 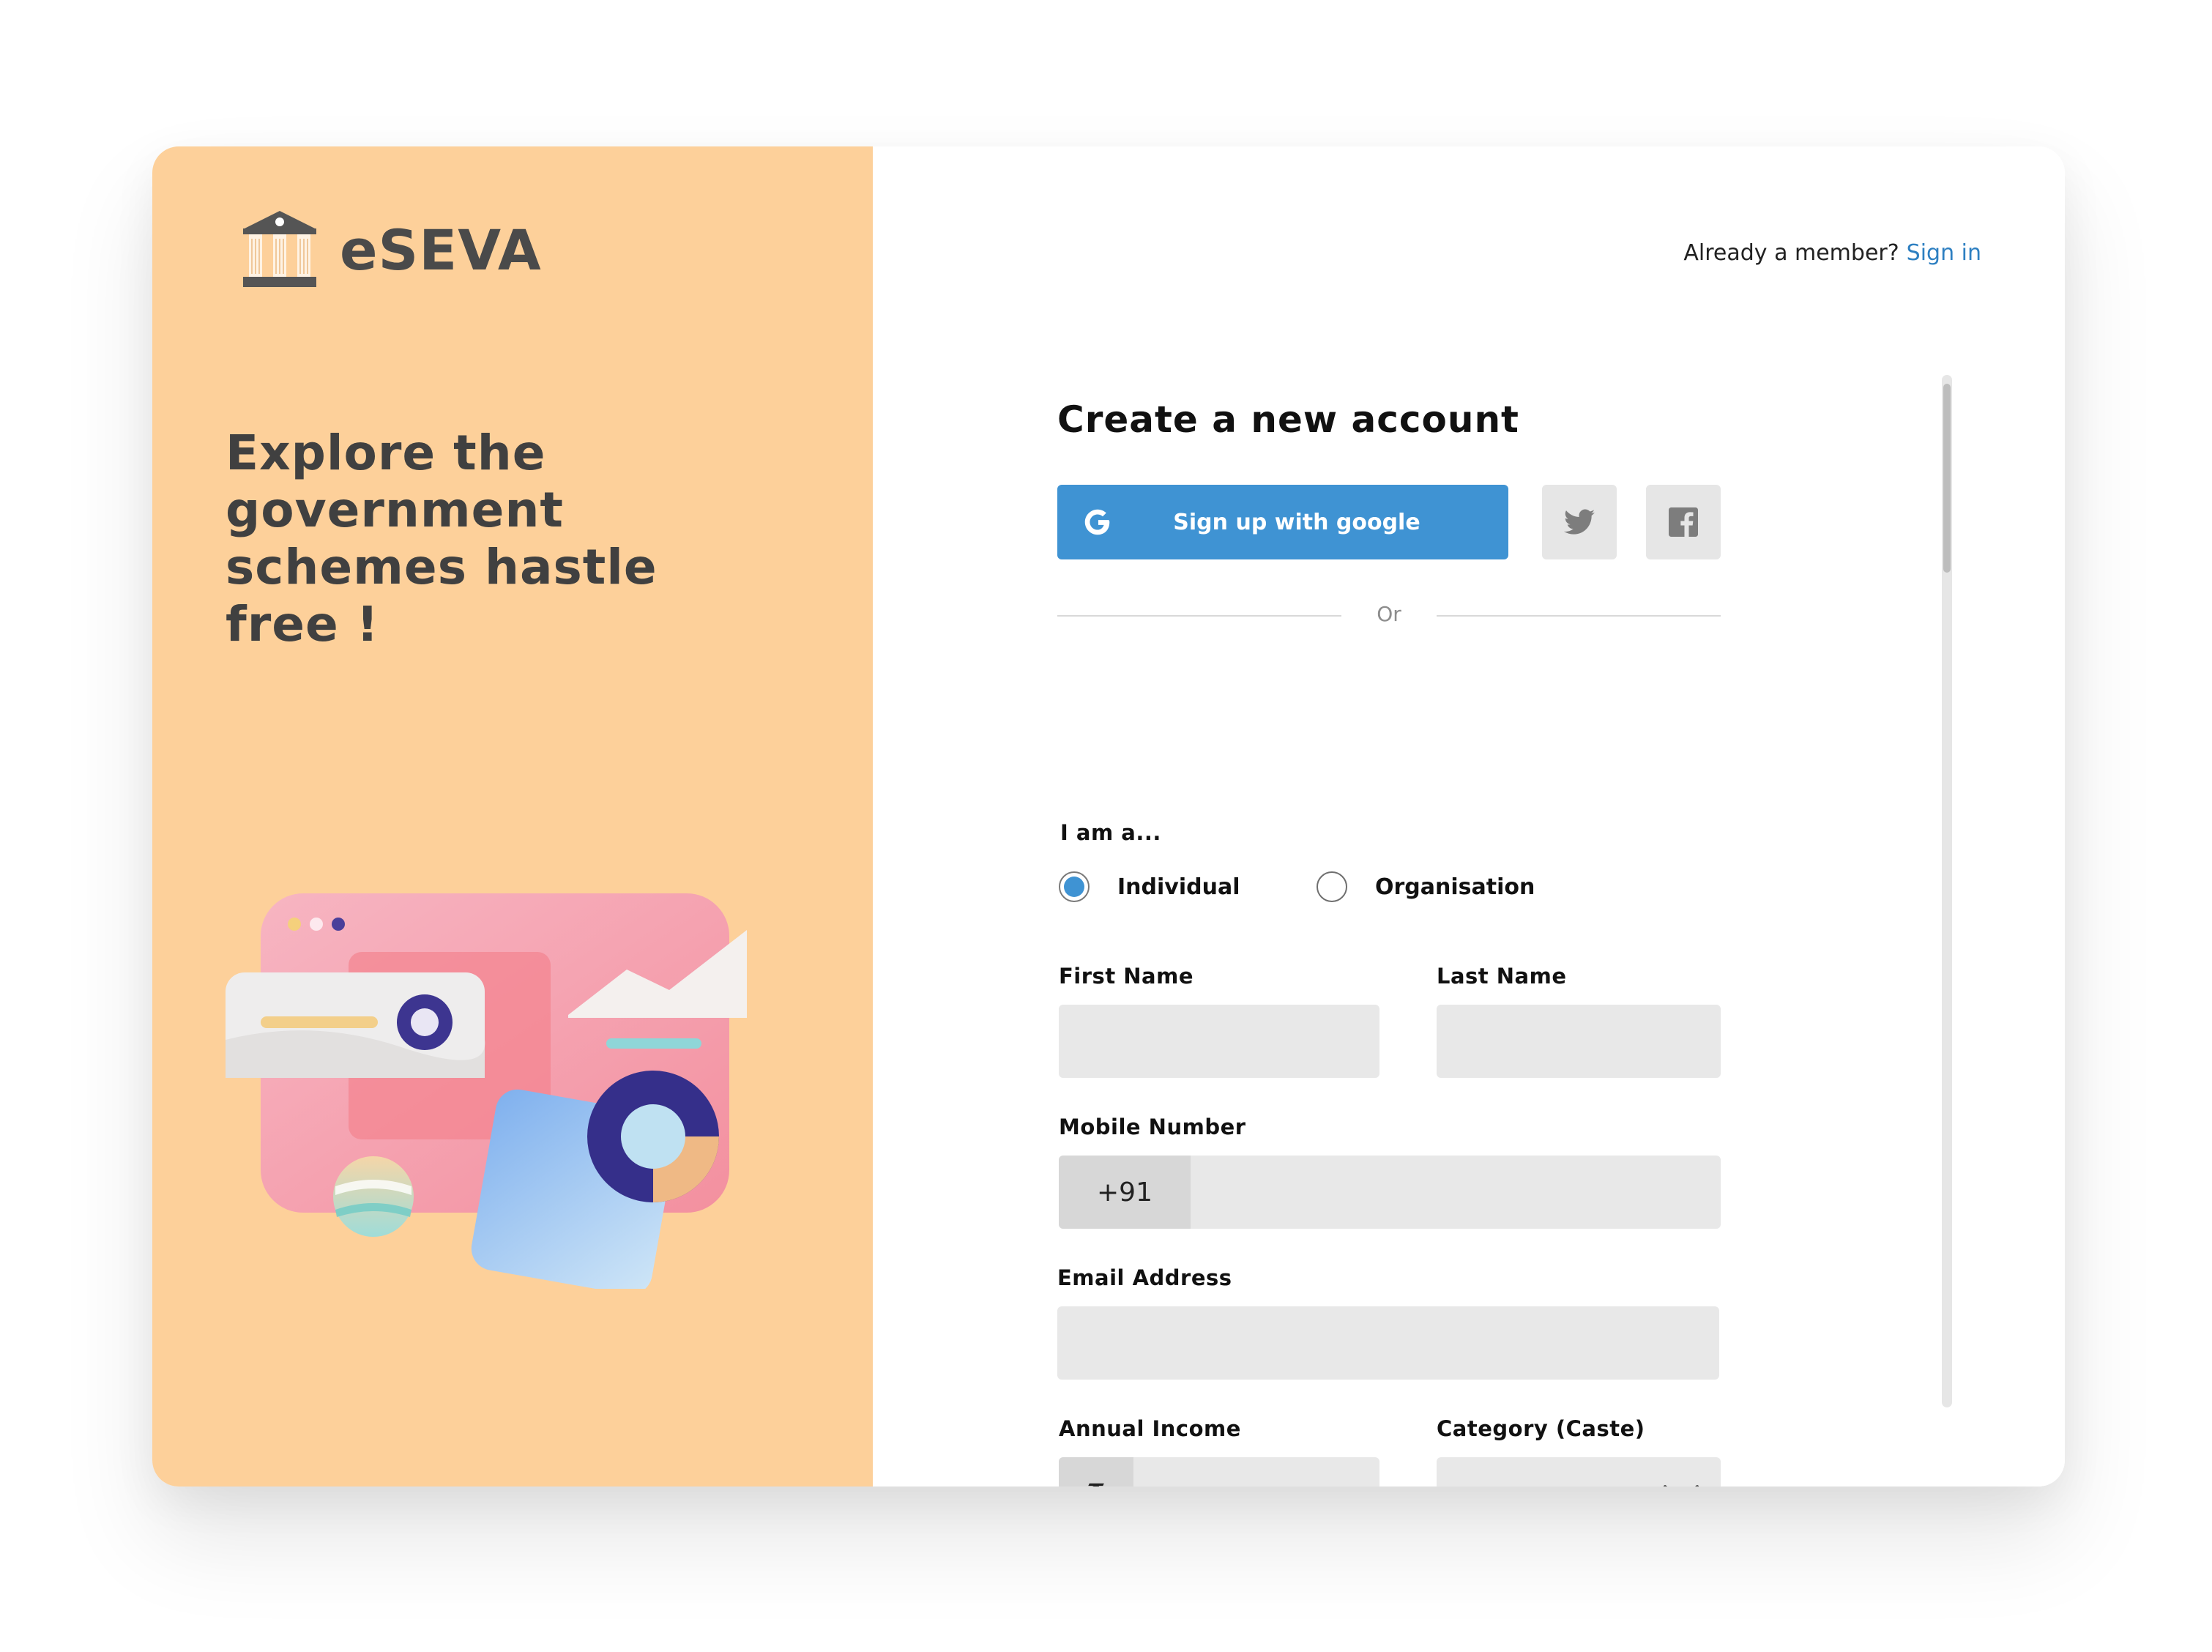 I want to click on category-select, so click(x=1579, y=1472).